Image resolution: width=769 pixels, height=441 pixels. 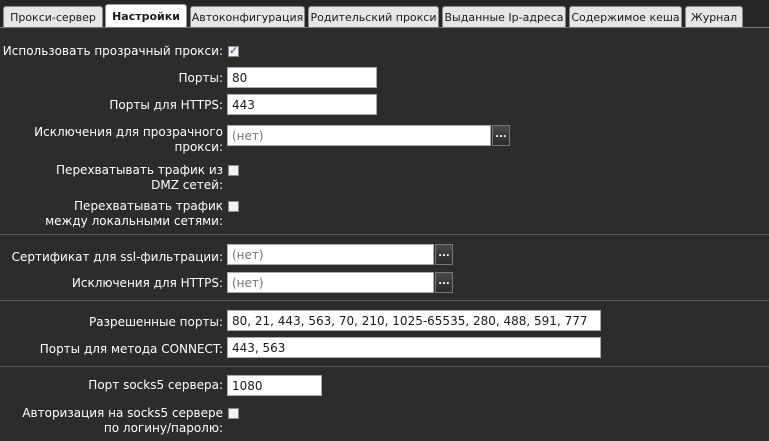 What do you see at coordinates (53, 16) in the screenshot?
I see `tab-proxy-server: Прокси-сервер` at bounding box center [53, 16].